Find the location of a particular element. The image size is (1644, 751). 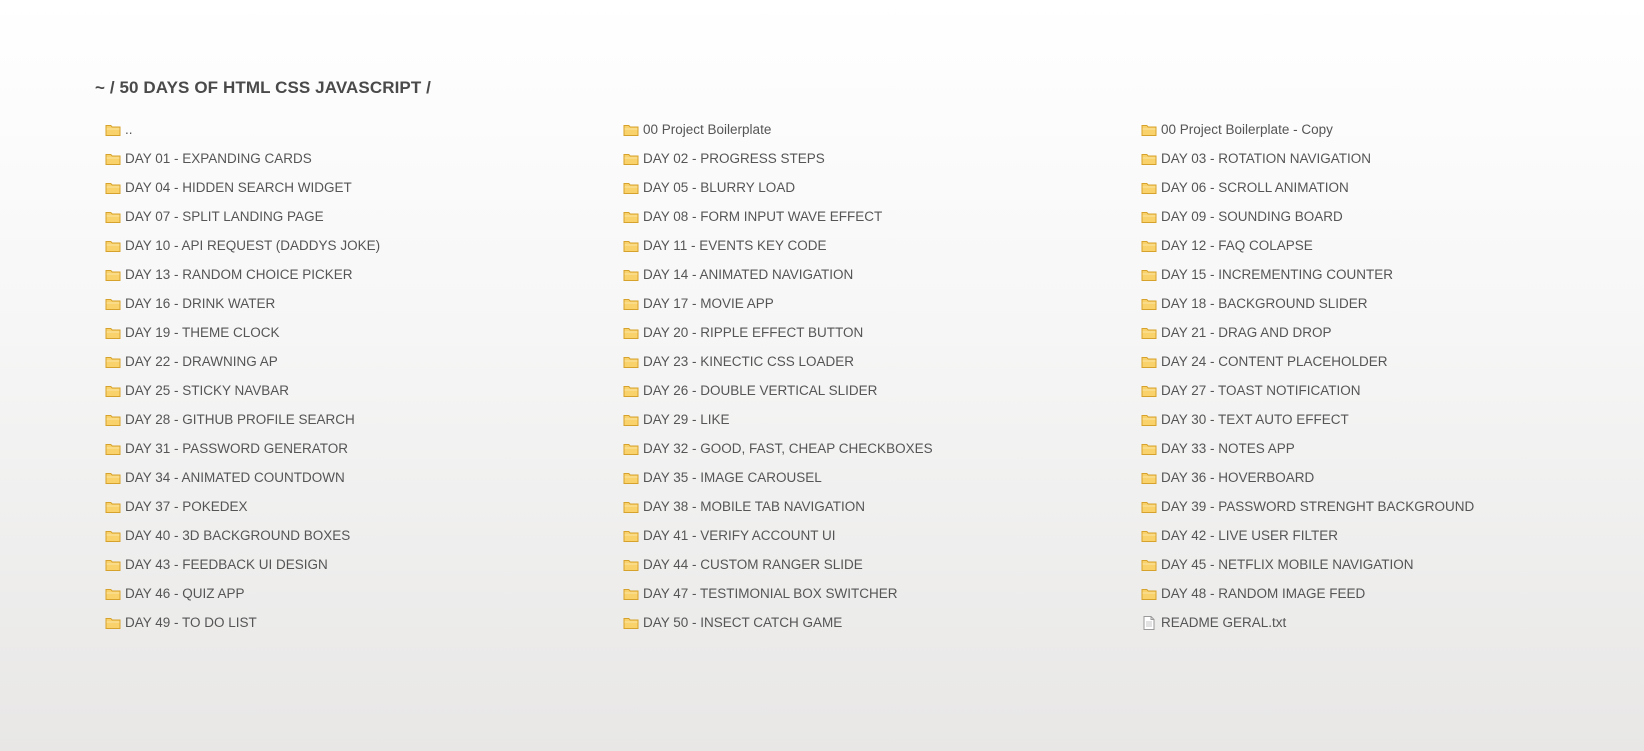

folder-entry: DAY 16 - DRINK WATER is located at coordinates (364, 303).